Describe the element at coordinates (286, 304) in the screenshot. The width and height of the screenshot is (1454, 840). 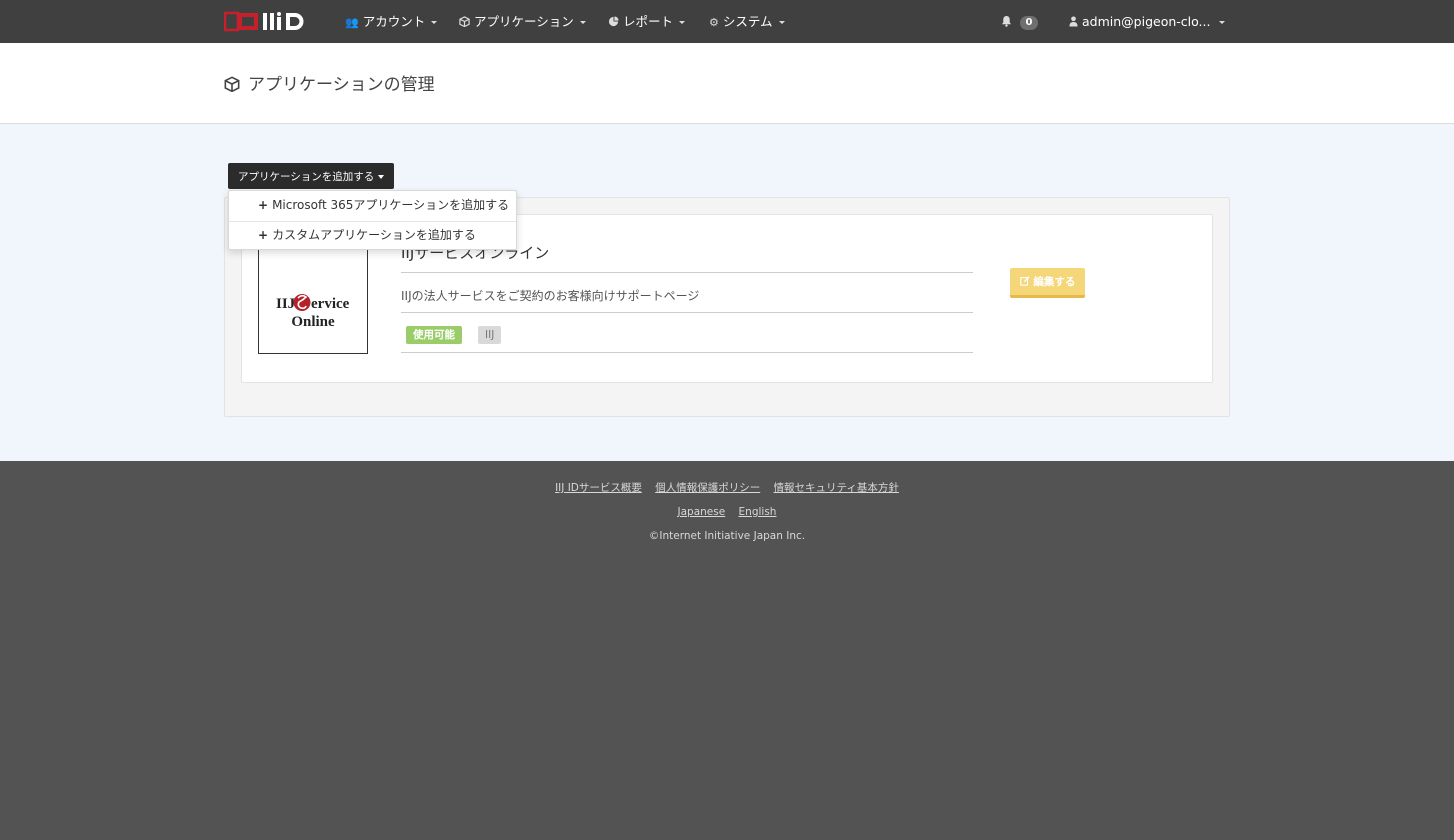
I see `svg-text: IIJ` at that location.